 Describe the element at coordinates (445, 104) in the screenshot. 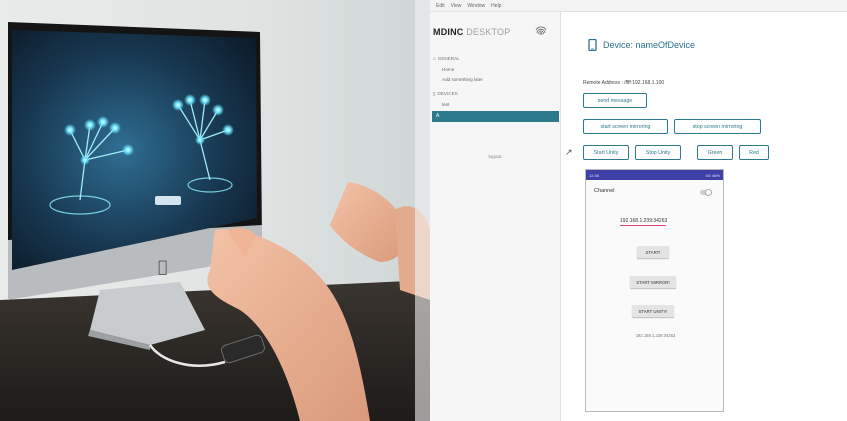

I see `sidebar-item-test: test` at that location.